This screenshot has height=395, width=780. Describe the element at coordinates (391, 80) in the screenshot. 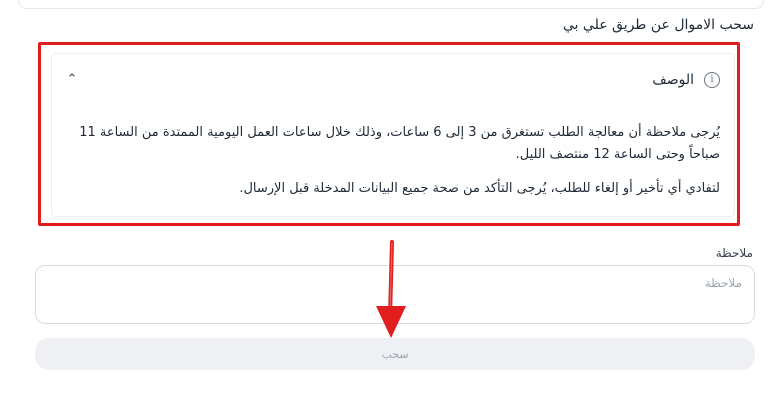

I see `description-header: i الوصف ⌃` at that location.